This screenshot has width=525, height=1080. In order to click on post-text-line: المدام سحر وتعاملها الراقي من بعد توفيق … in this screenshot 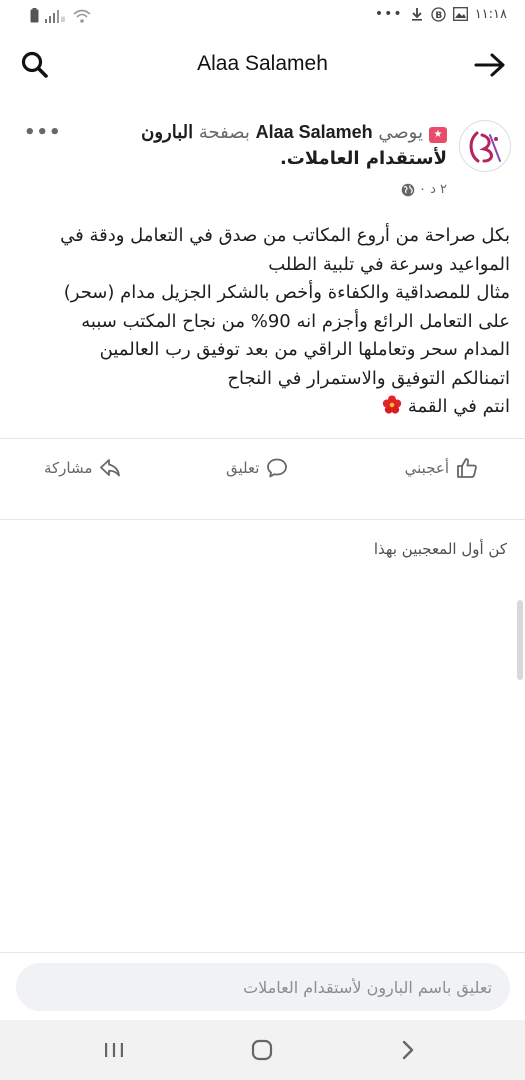, I will do `click(304, 349)`.